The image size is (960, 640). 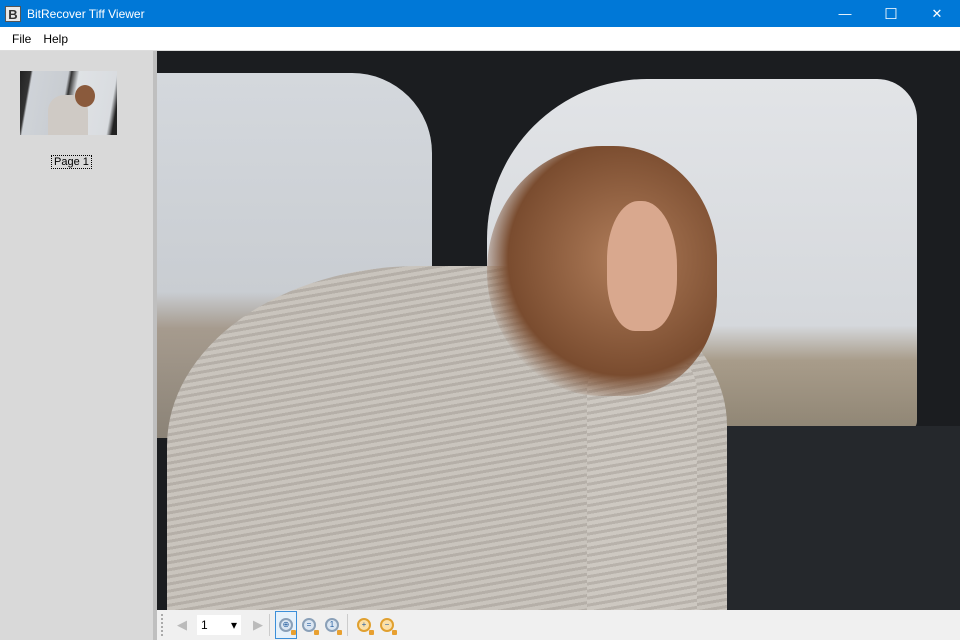 I want to click on minimize-button: —, so click(x=845, y=13).